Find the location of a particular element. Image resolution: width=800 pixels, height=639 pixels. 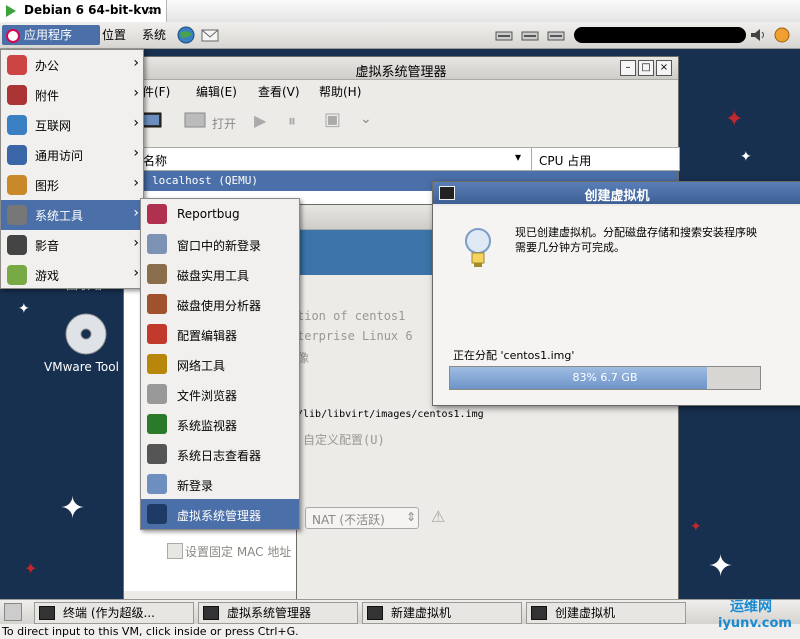

create-vm-titlebar: 创建虚拟机 is located at coordinates (616, 193).